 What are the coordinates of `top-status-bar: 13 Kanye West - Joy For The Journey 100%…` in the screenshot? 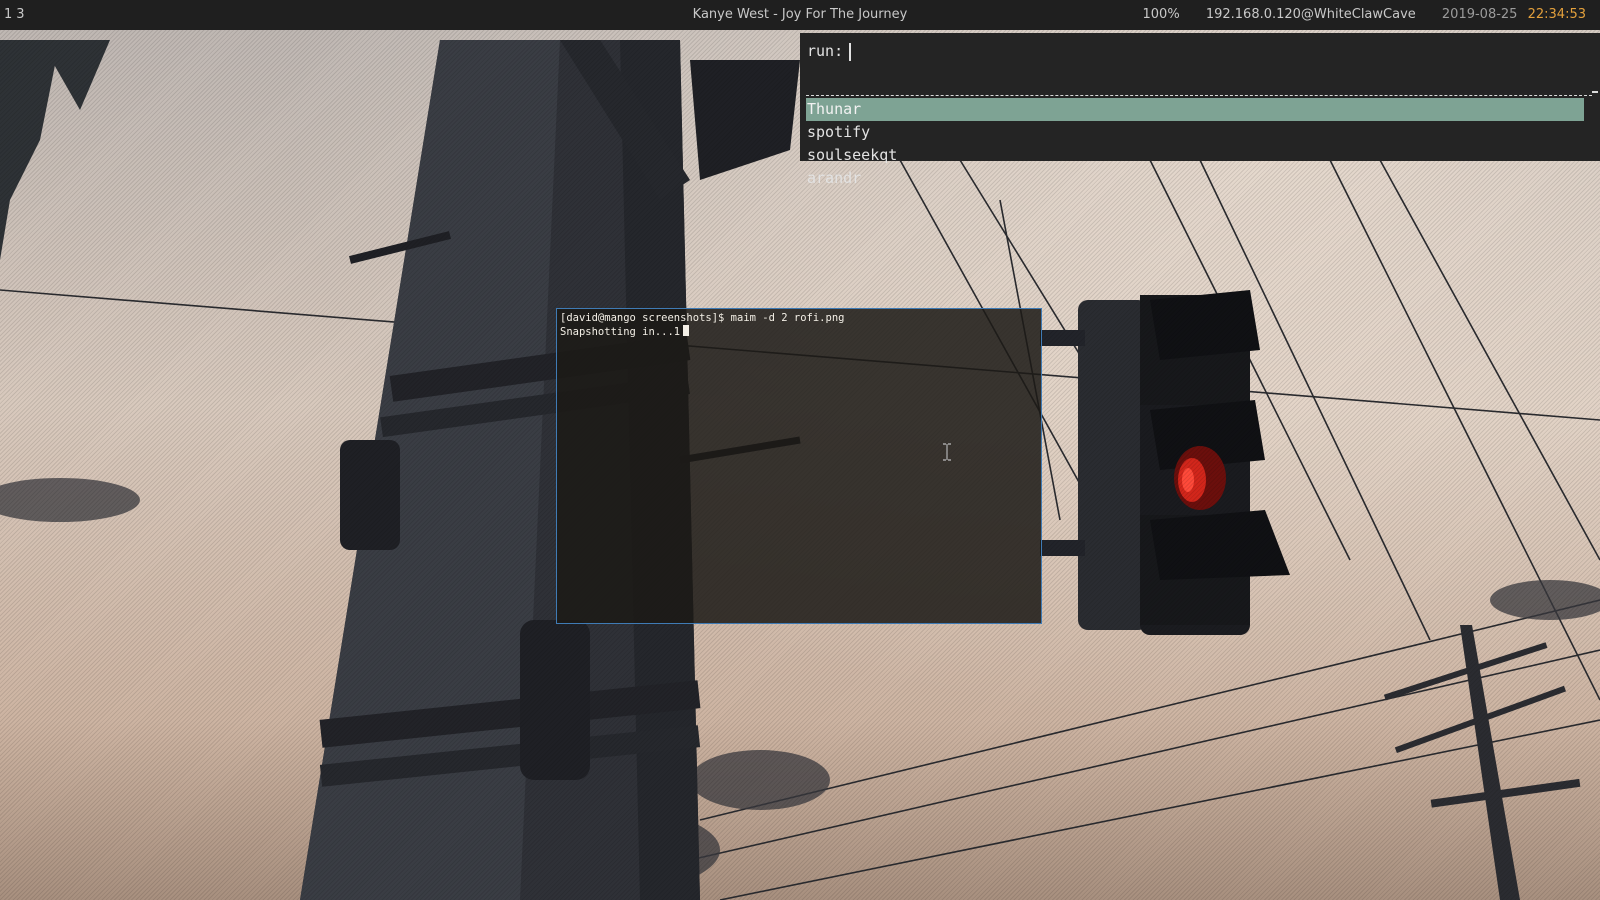 It's located at (800, 15).